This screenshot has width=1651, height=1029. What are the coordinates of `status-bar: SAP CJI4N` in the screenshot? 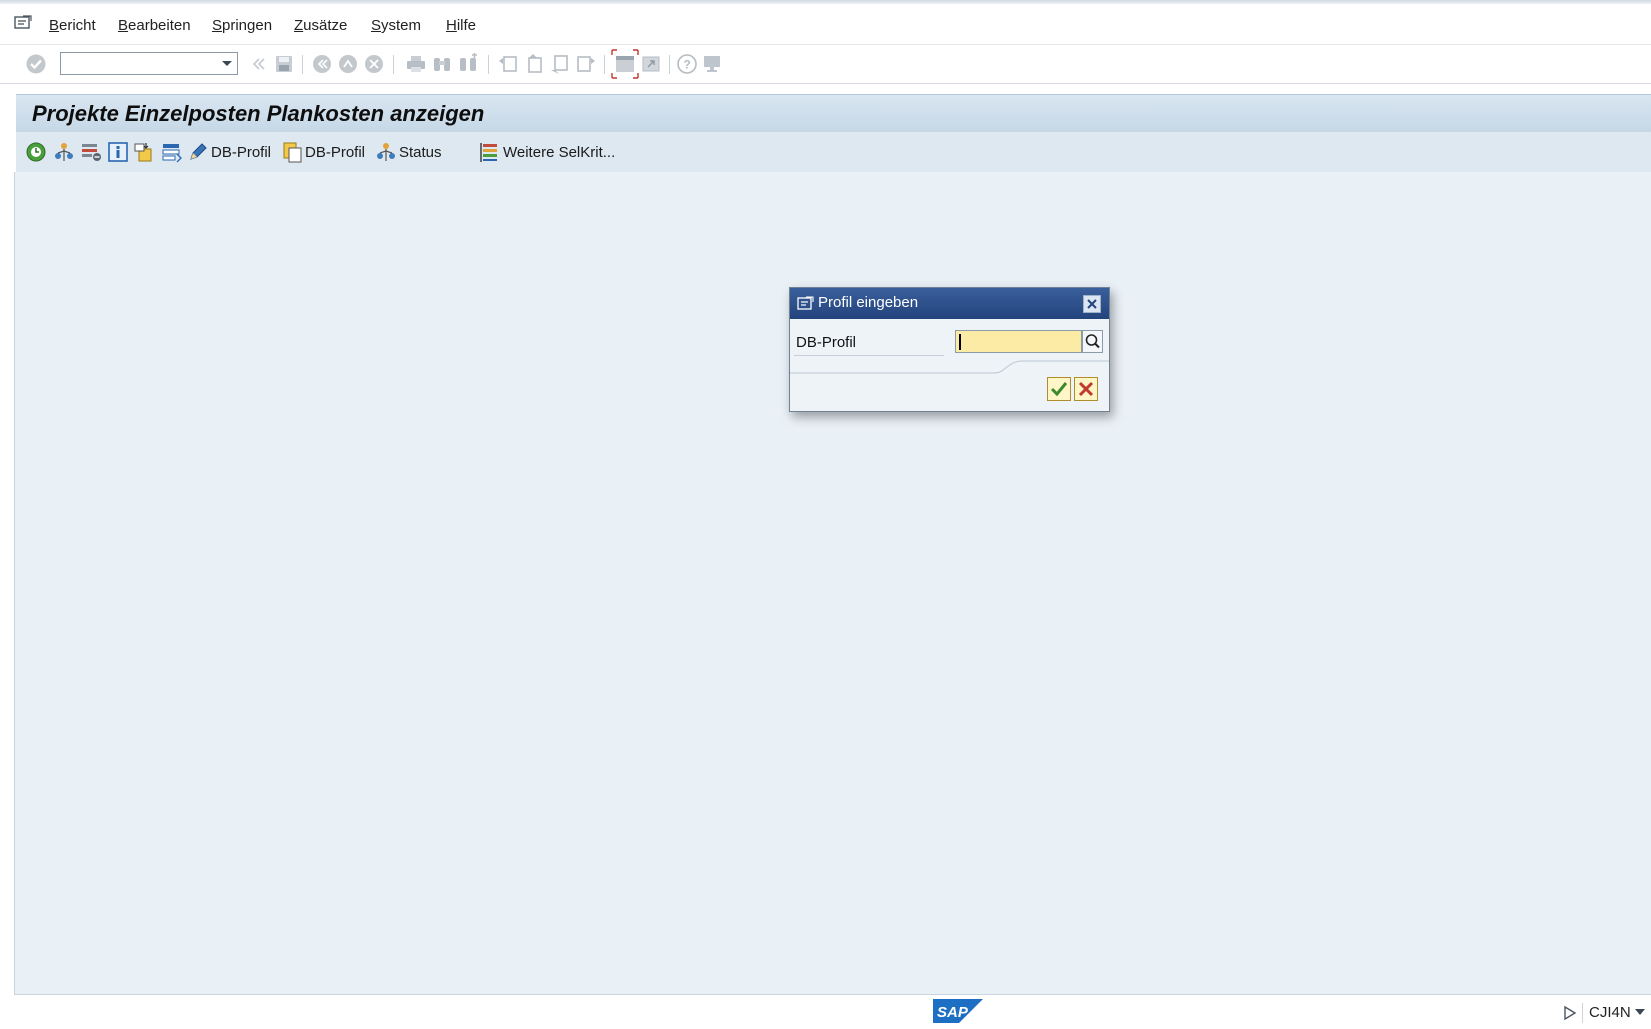 It's located at (825, 1012).